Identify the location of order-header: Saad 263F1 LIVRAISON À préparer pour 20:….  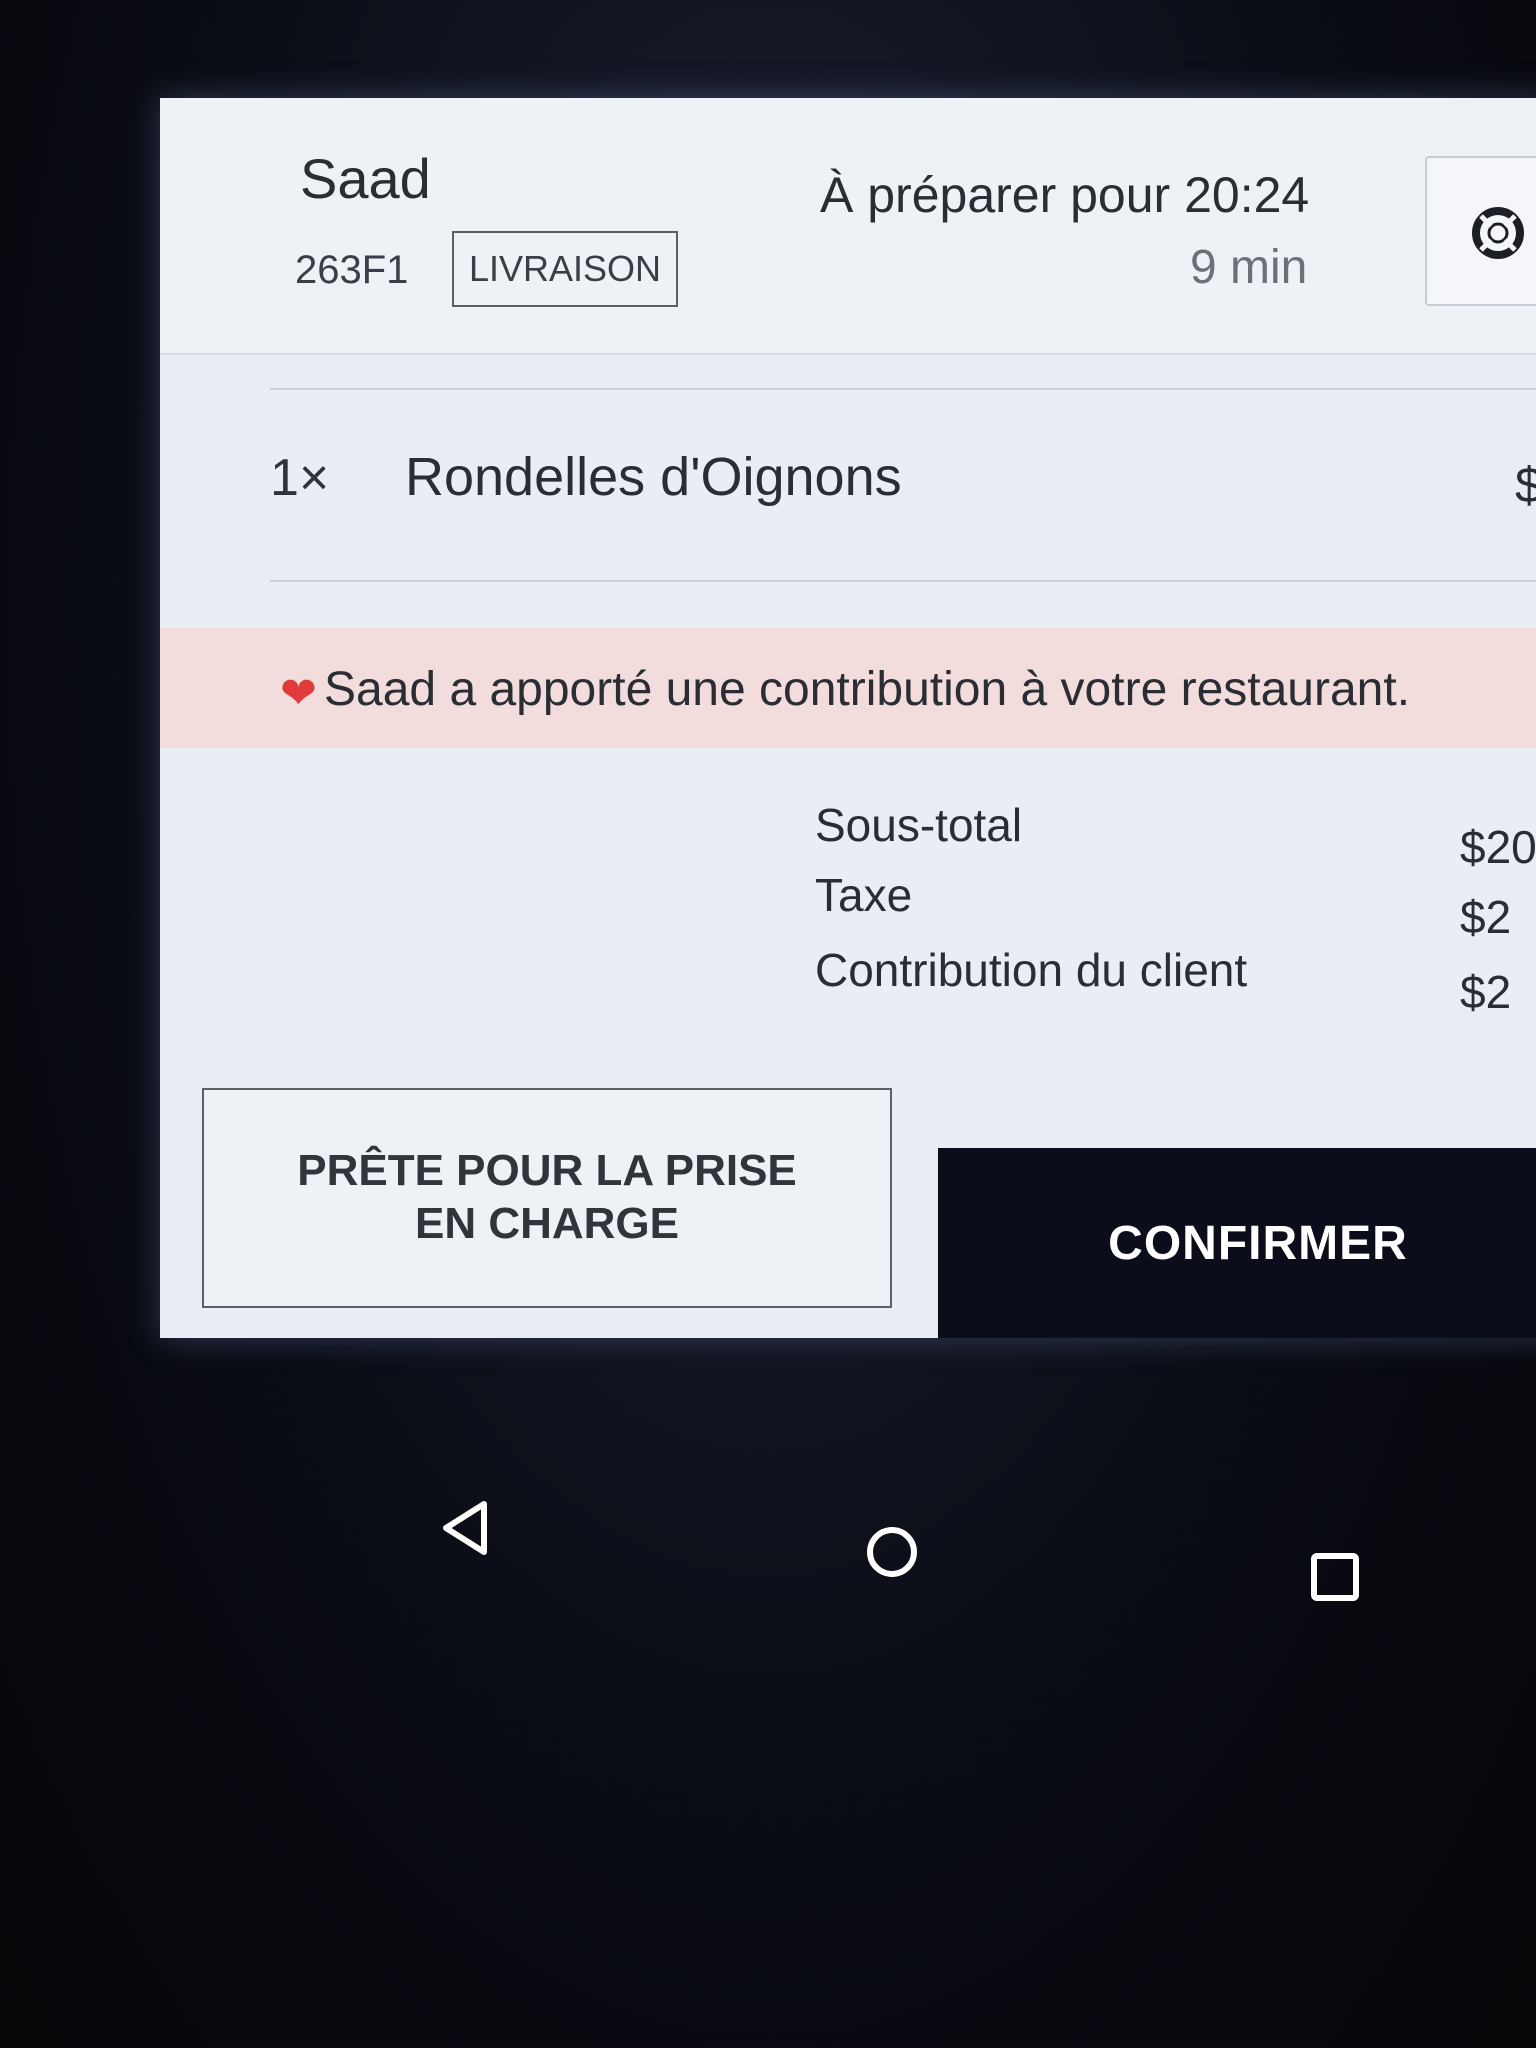
(848, 226).